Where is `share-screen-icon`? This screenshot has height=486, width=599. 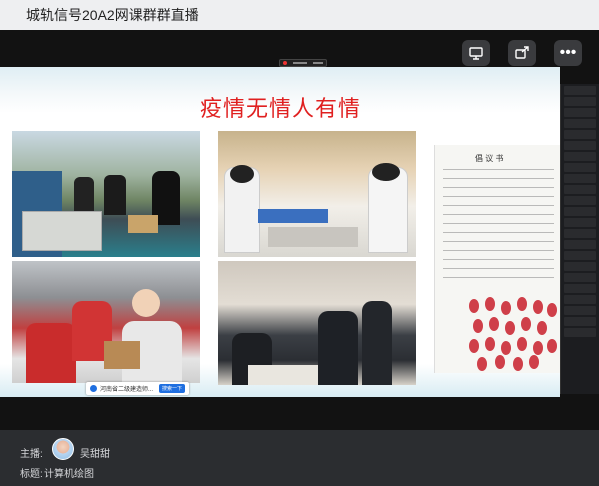
share-screen-icon is located at coordinates (476, 53).